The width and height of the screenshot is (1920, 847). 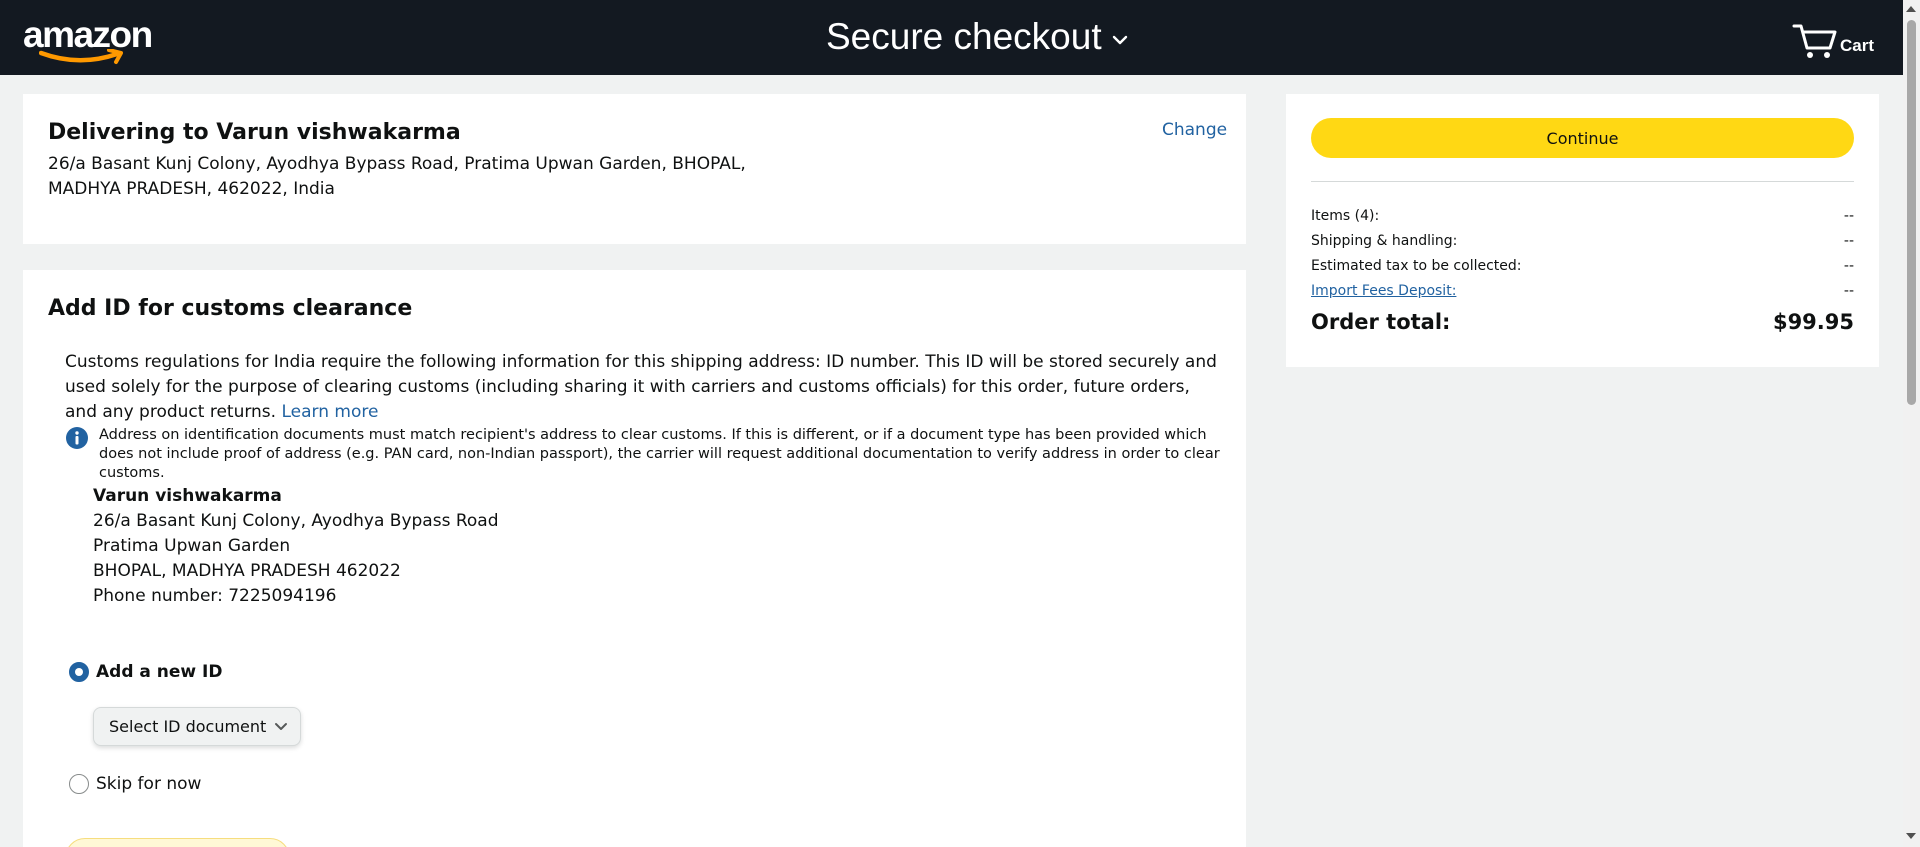 What do you see at coordinates (1345, 216) in the screenshot?
I see `summary-label: Items (4):` at bounding box center [1345, 216].